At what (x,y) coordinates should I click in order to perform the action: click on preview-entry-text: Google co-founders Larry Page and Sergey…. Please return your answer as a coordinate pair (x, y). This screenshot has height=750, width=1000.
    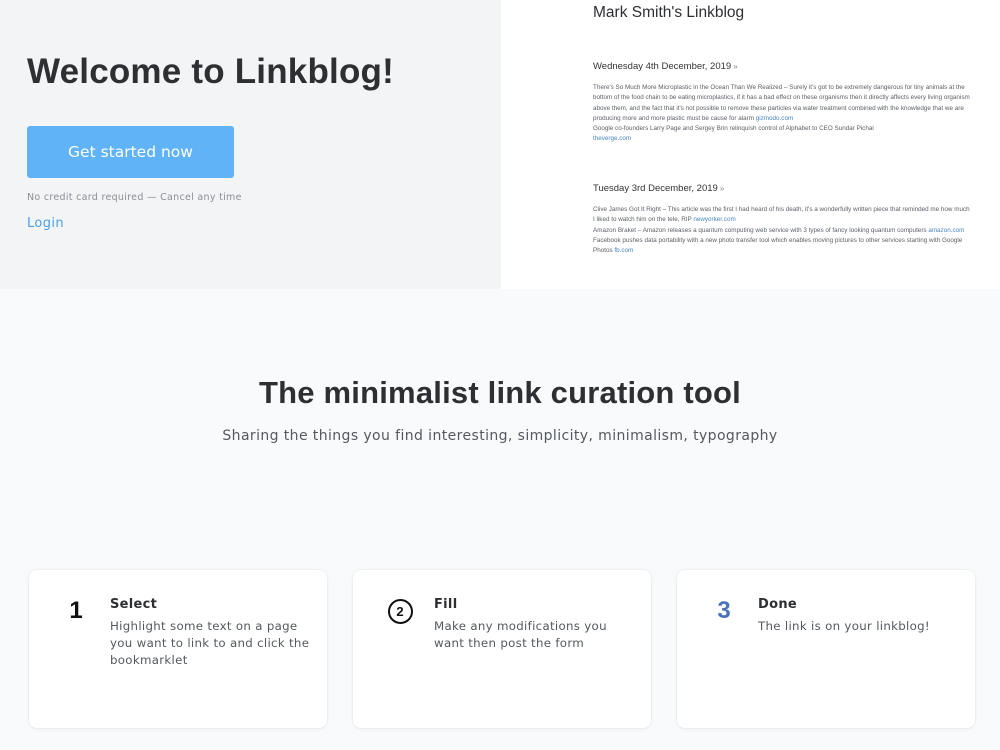
    Looking at the image, I should click on (733, 129).